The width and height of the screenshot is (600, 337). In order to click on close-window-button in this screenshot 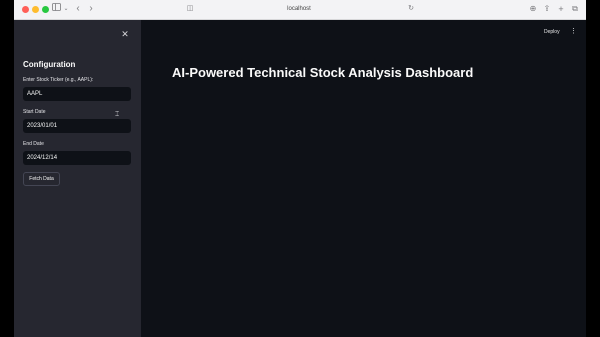, I will do `click(25, 9)`.